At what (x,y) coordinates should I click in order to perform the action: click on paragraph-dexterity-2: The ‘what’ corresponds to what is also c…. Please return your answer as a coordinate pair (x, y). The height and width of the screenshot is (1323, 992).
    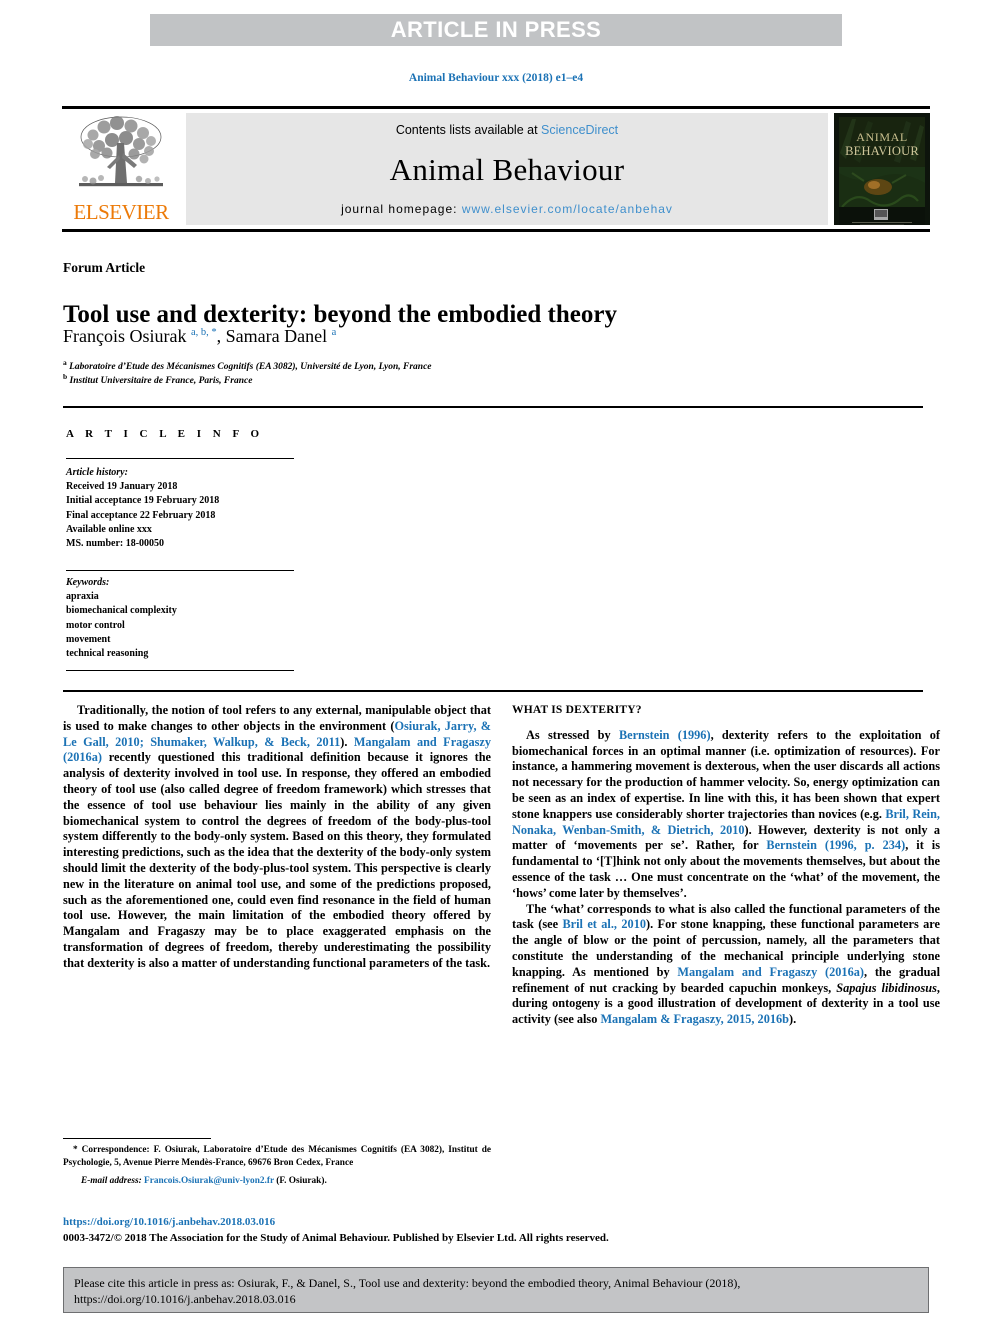
    Looking at the image, I should click on (726, 964).